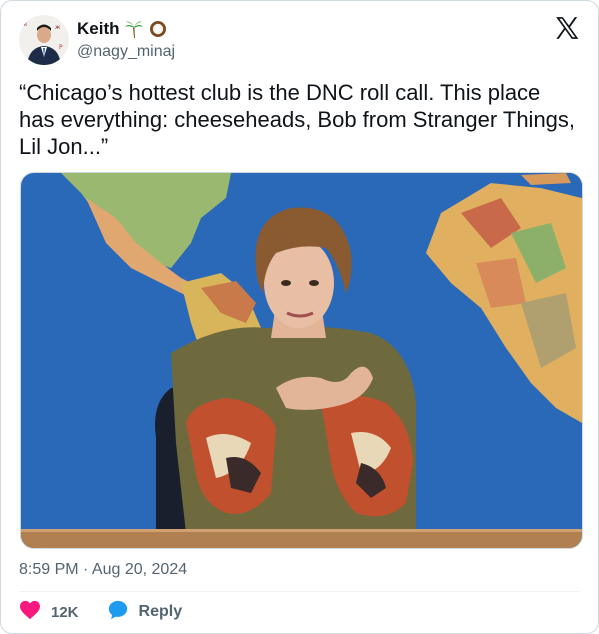 This screenshot has height=634, width=599. Describe the element at coordinates (49, 612) in the screenshot. I see `like-button: 12K` at that location.